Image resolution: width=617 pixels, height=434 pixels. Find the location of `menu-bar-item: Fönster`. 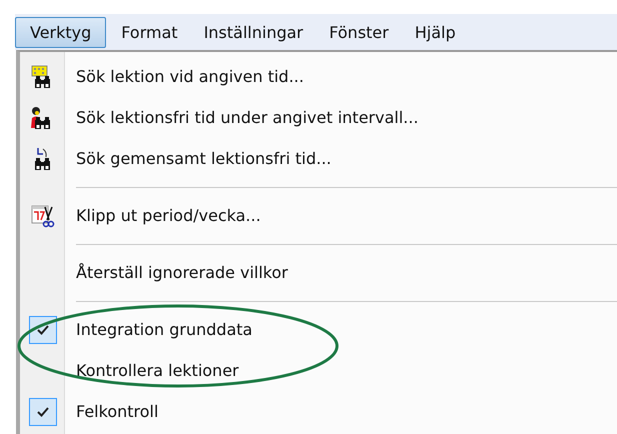

menu-bar-item: Fönster is located at coordinates (359, 32).